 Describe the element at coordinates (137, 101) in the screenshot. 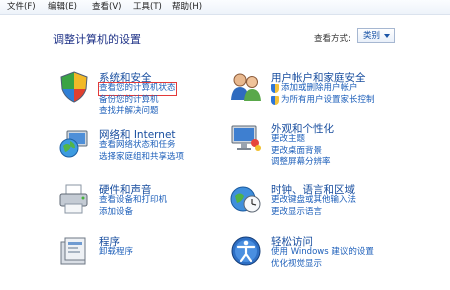

I see `link-backup-computer: 备份您的计算机` at that location.